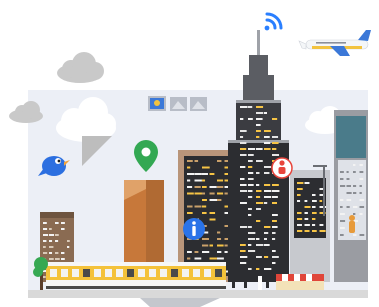 The height and width of the screenshot is (307, 379). I want to click on building-far-right, so click(351, 196).